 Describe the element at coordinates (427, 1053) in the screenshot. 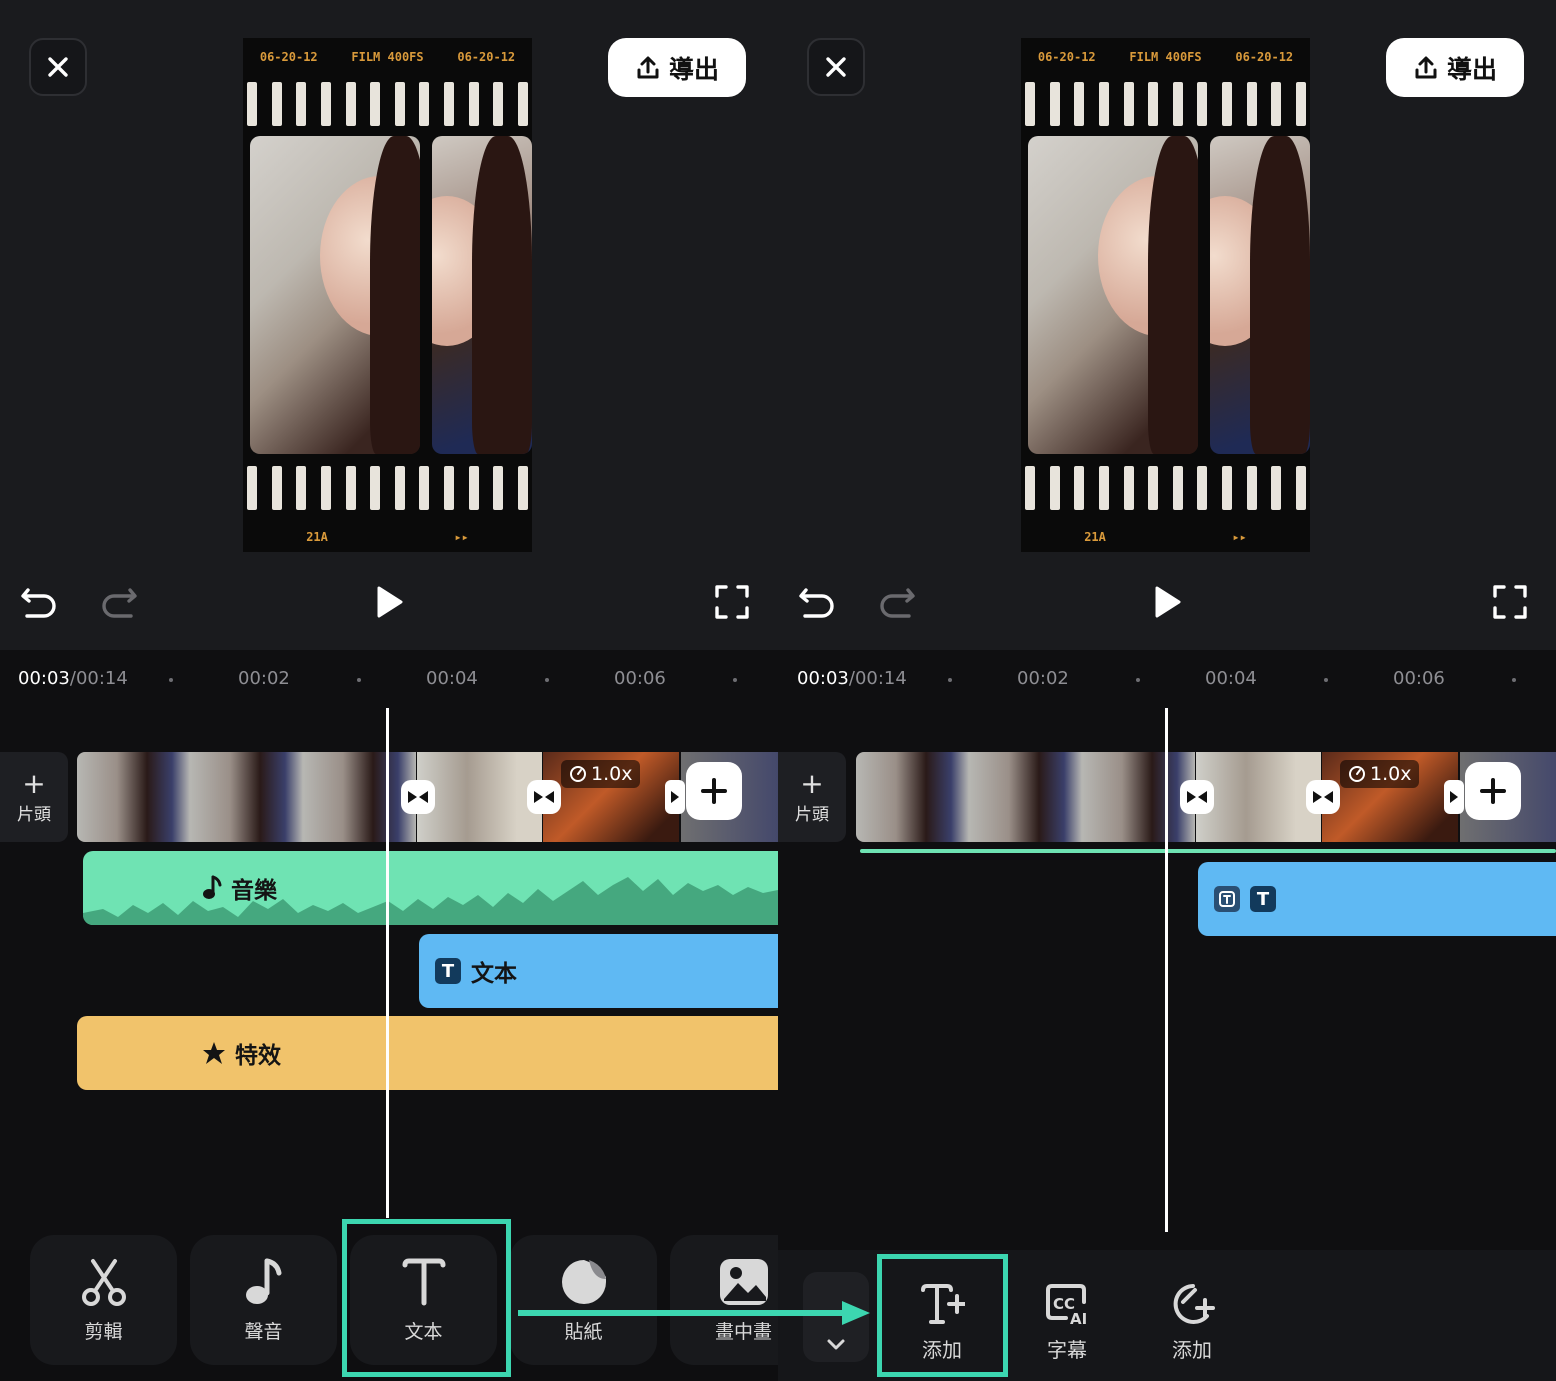

I see `effect-track: 特效` at that location.